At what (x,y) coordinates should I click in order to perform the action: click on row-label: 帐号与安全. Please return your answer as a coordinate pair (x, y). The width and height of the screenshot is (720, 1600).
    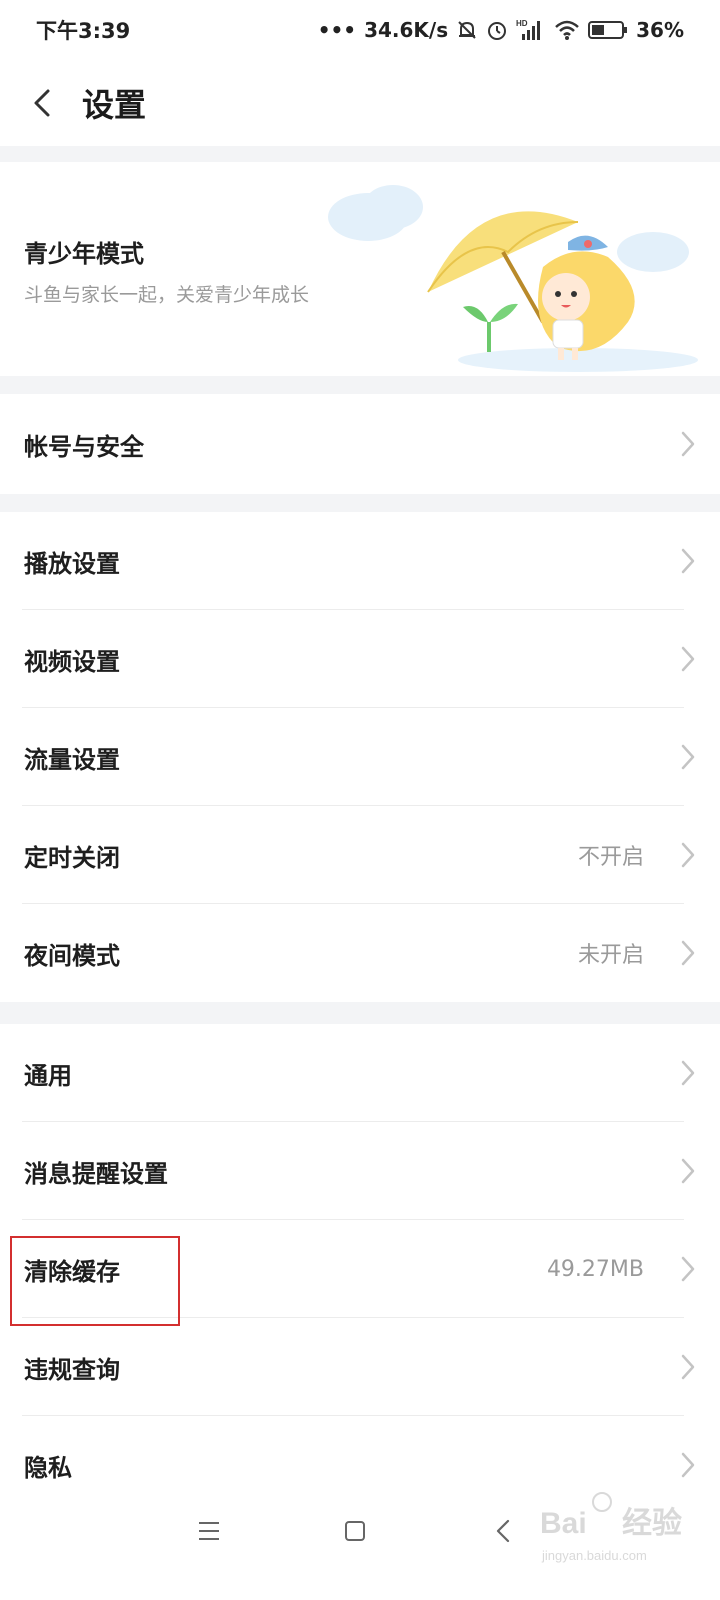
    Looking at the image, I should click on (84, 446).